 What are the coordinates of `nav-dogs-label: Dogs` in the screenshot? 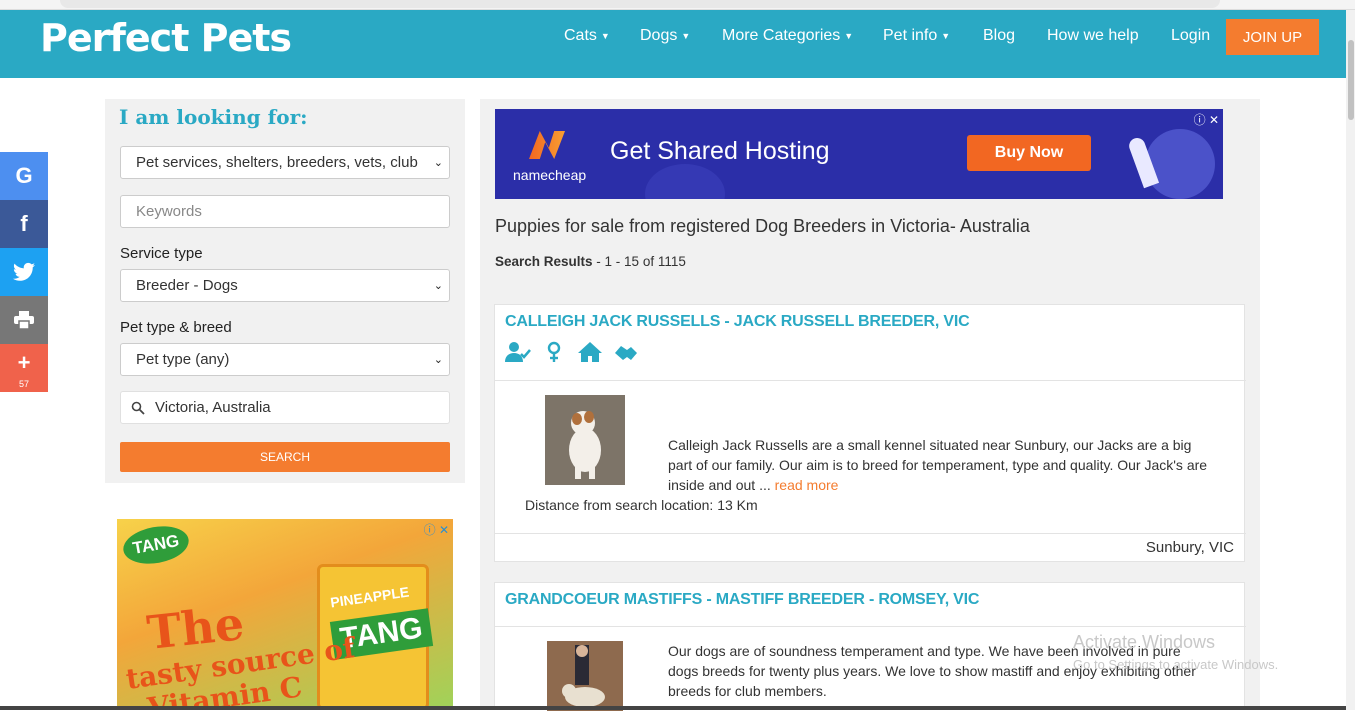 It's located at (659, 35).